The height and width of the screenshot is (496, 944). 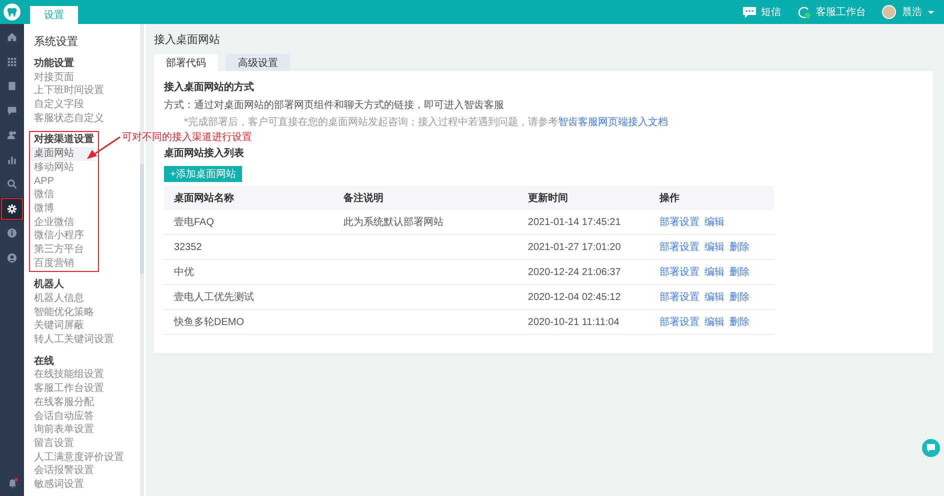 I want to click on bar-chart-icon, so click(x=12, y=159).